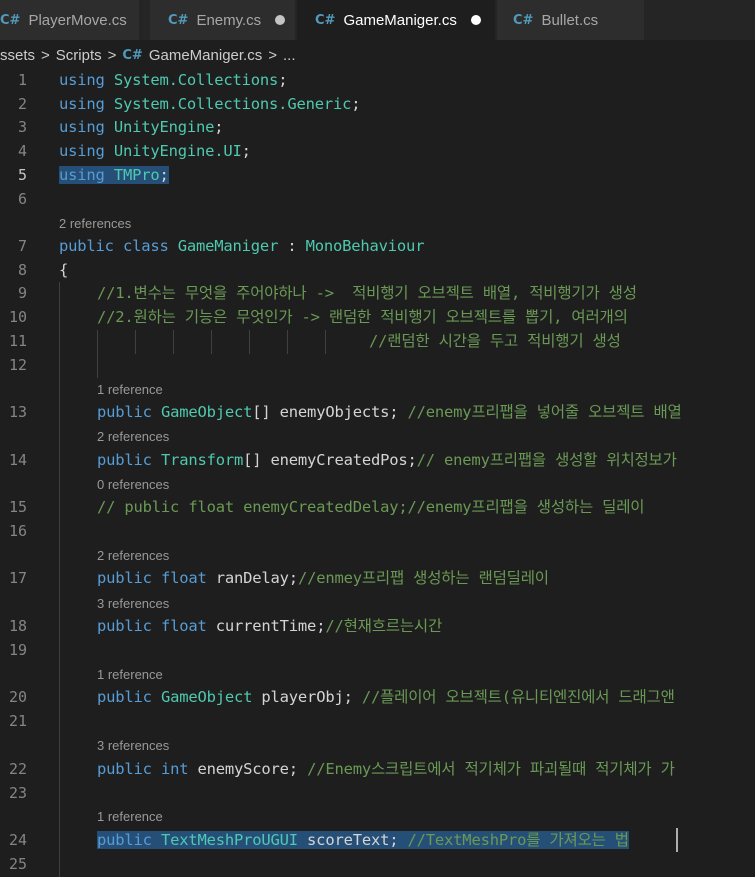 This screenshot has height=877, width=755. Describe the element at coordinates (22, 293) in the screenshot. I see `line-number: 9` at that location.